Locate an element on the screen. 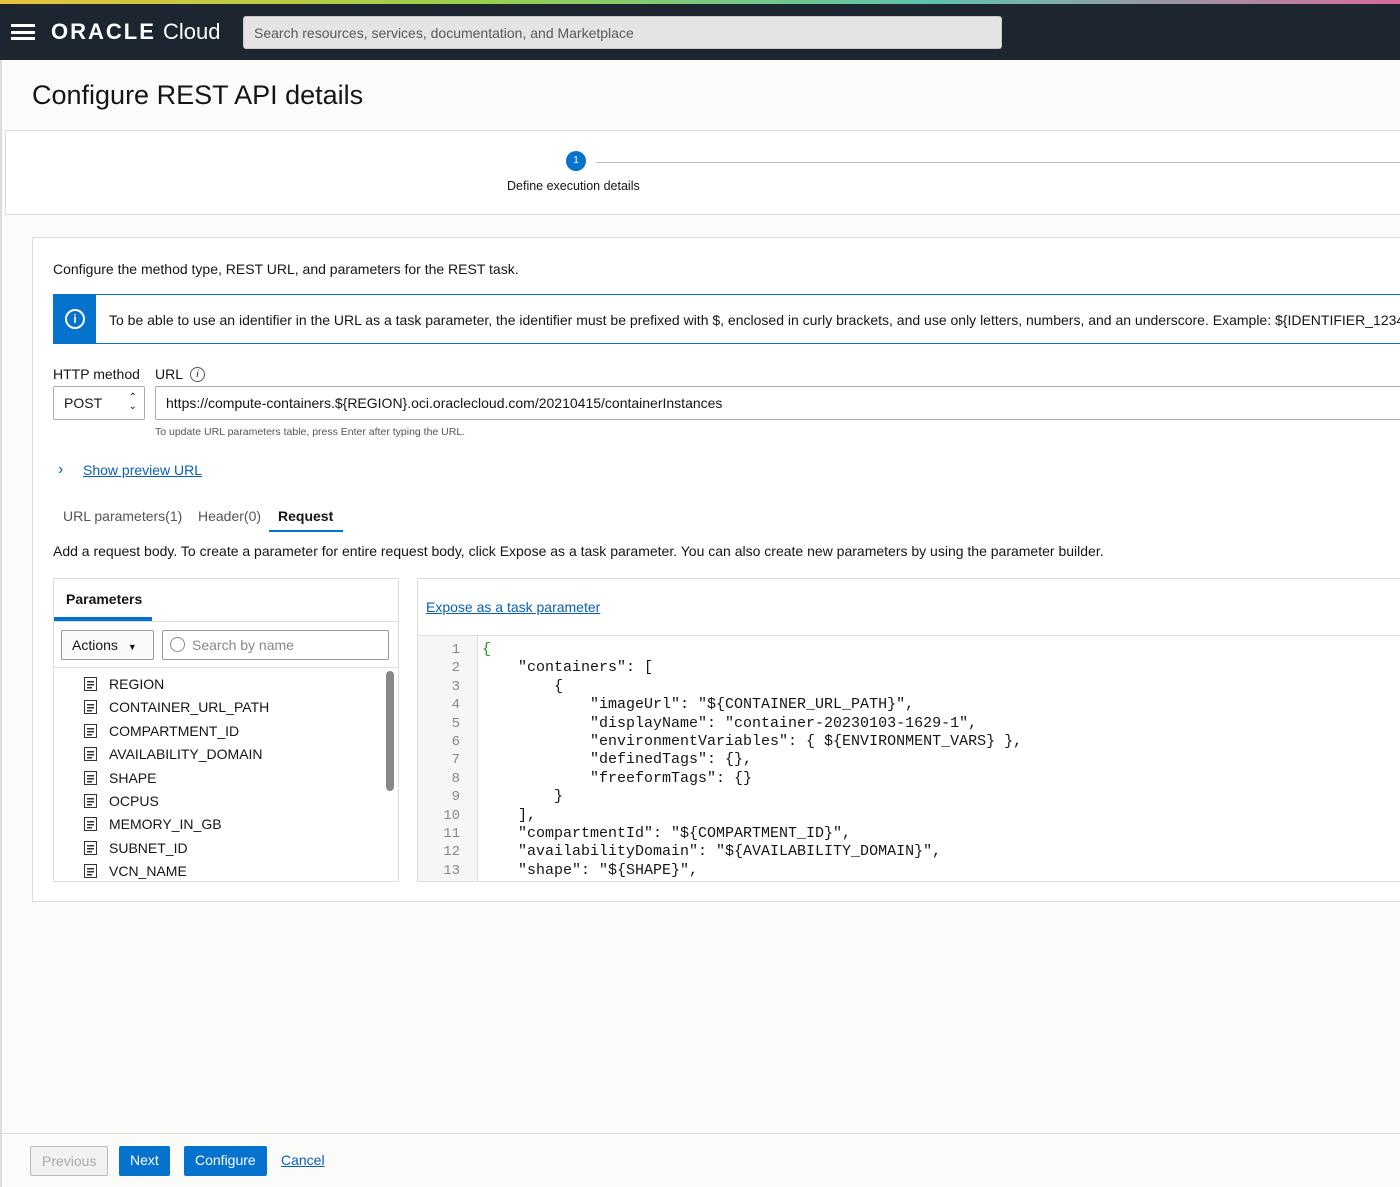 The width and height of the screenshot is (1400, 1187). expose-task-parameter-link: Expose as a task parameter is located at coordinates (513, 607).